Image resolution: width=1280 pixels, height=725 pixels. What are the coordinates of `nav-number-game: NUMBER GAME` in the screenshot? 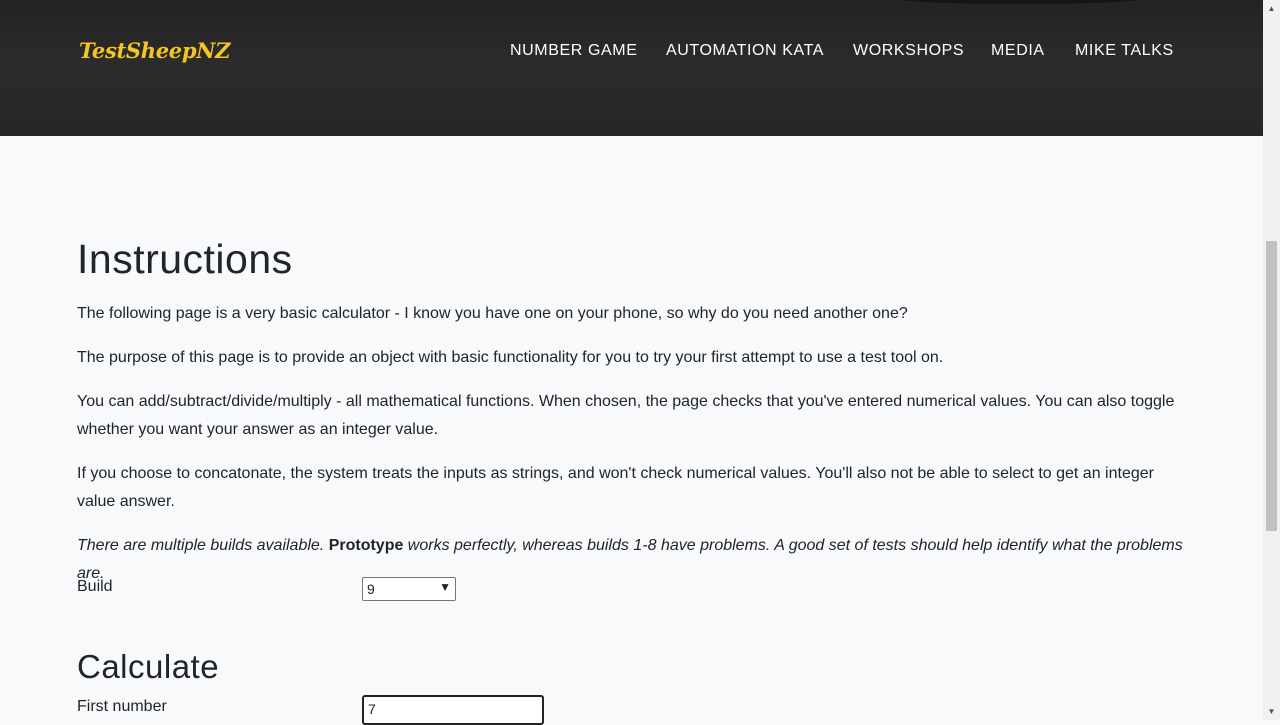 It's located at (574, 51).